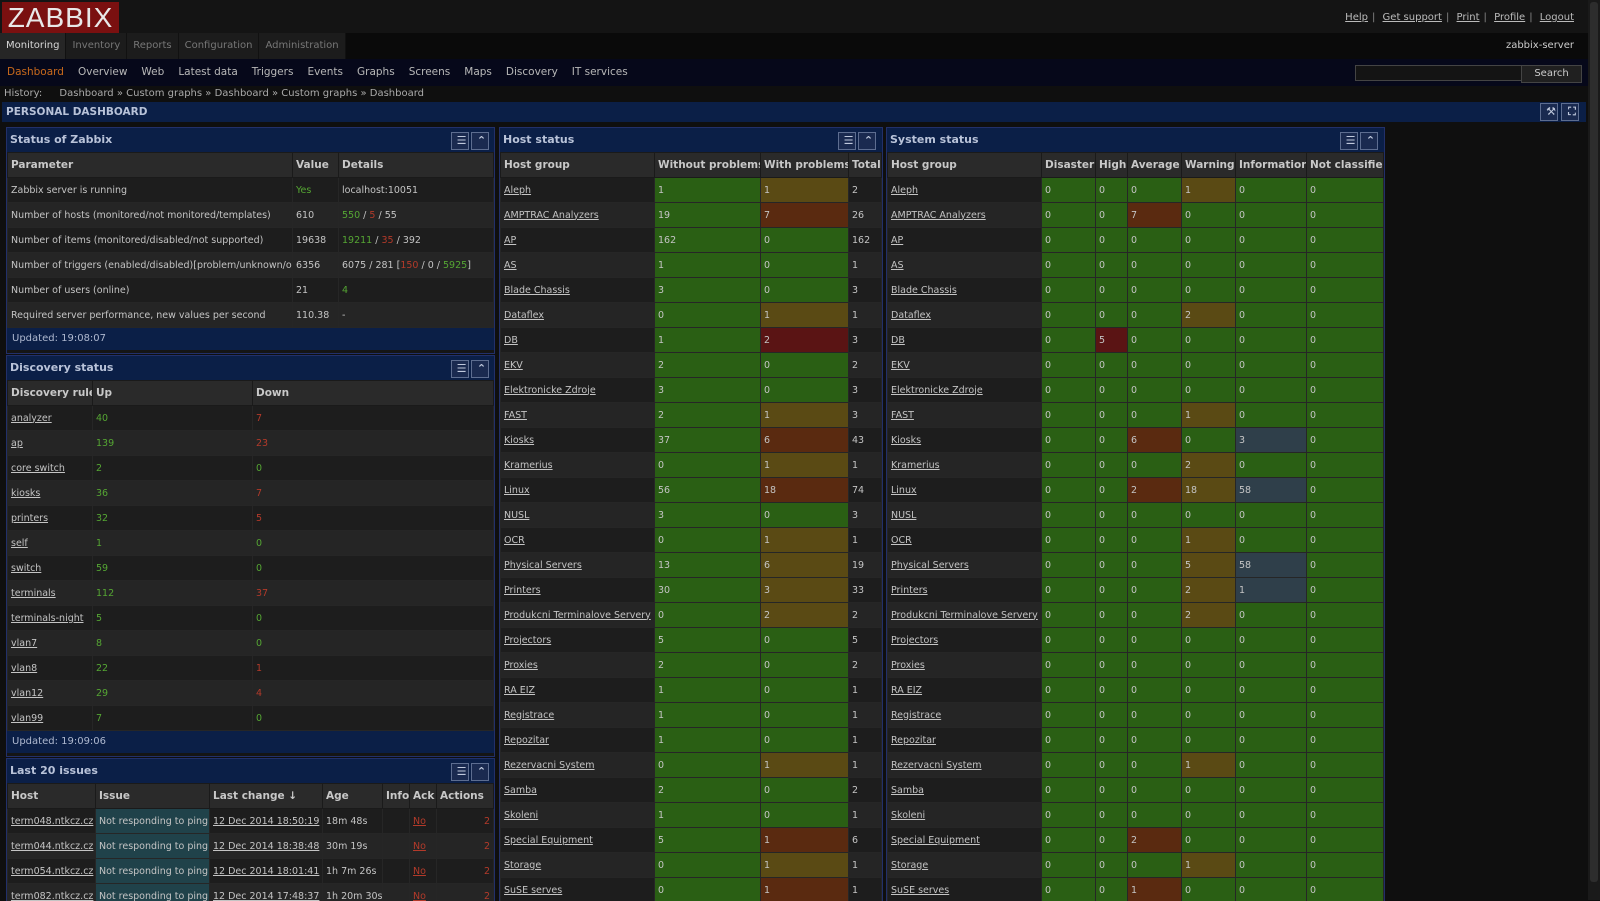 This screenshot has height=901, width=1600. What do you see at coordinates (577, 615) in the screenshot?
I see `host-group-link: Produkcni Terminalove Servery` at bounding box center [577, 615].